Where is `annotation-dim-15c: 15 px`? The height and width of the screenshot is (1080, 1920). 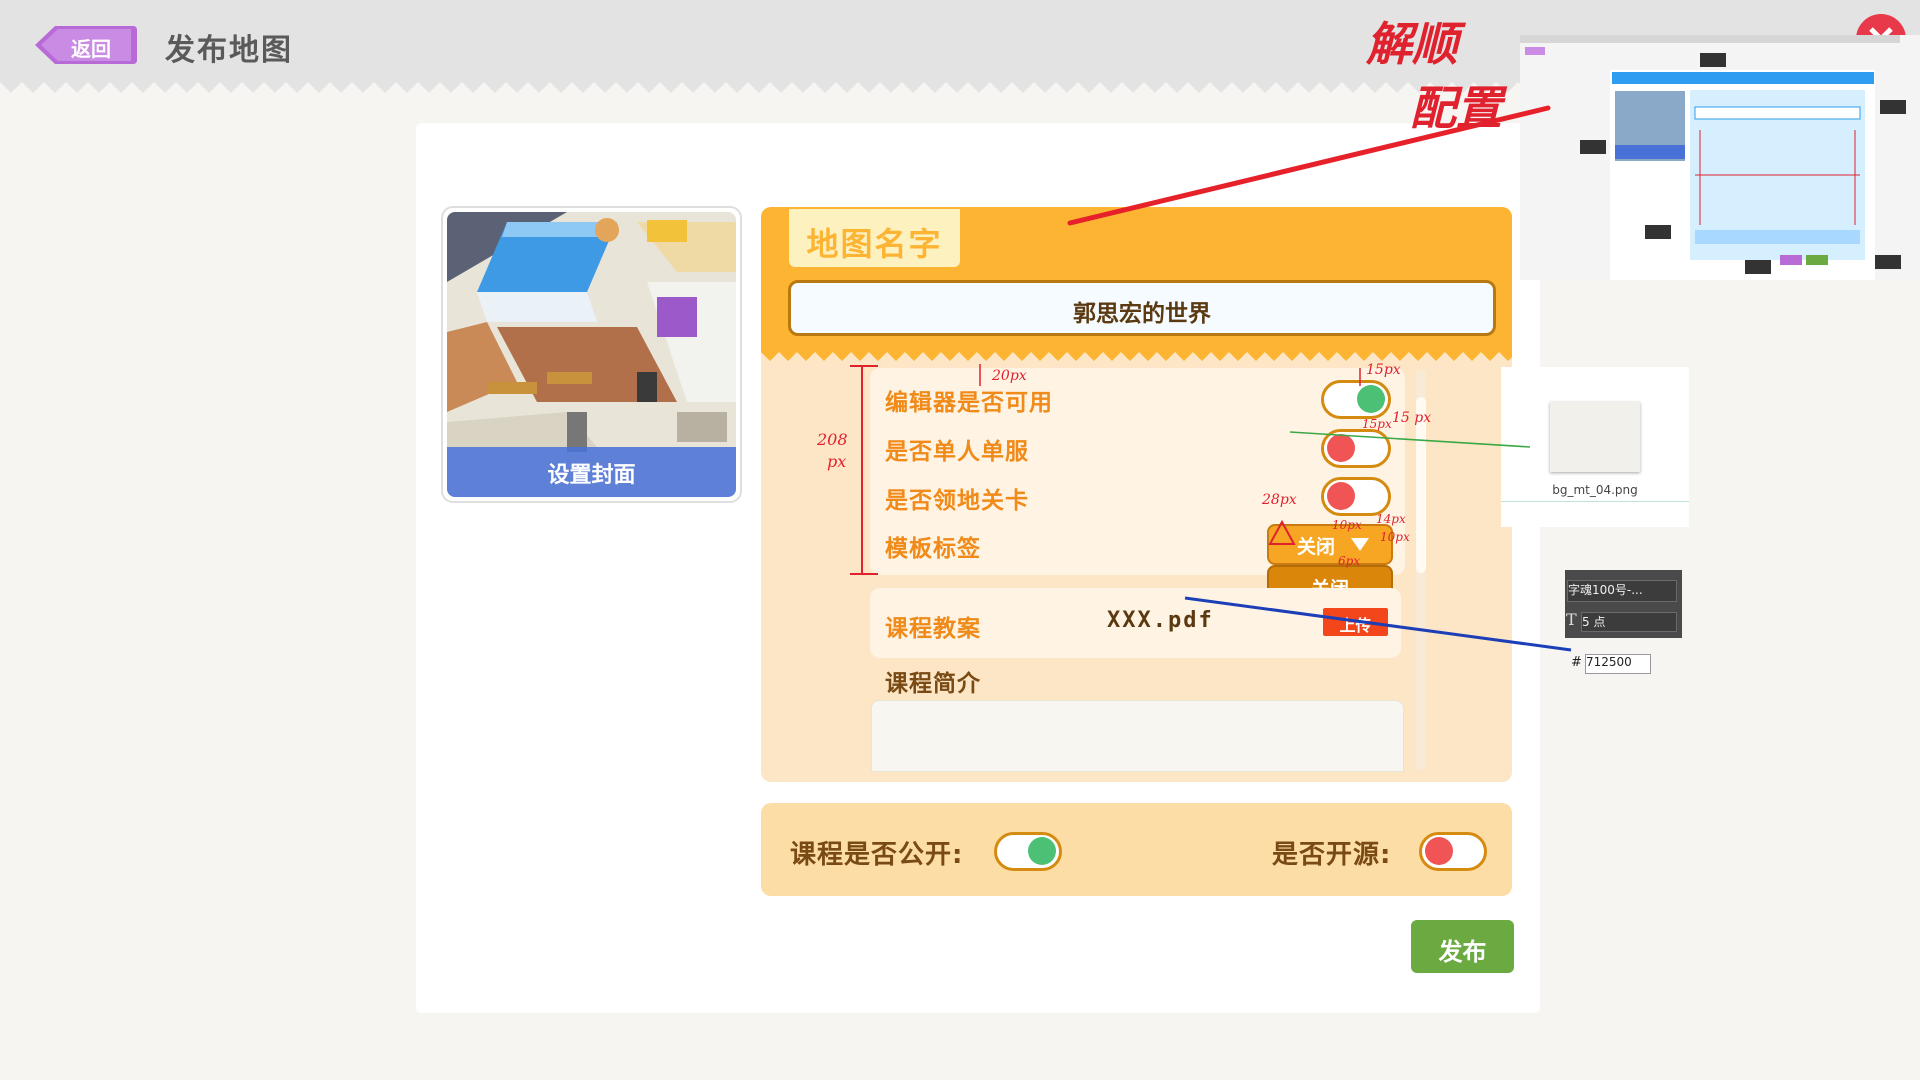
annotation-dim-15c: 15 px is located at coordinates (1412, 418).